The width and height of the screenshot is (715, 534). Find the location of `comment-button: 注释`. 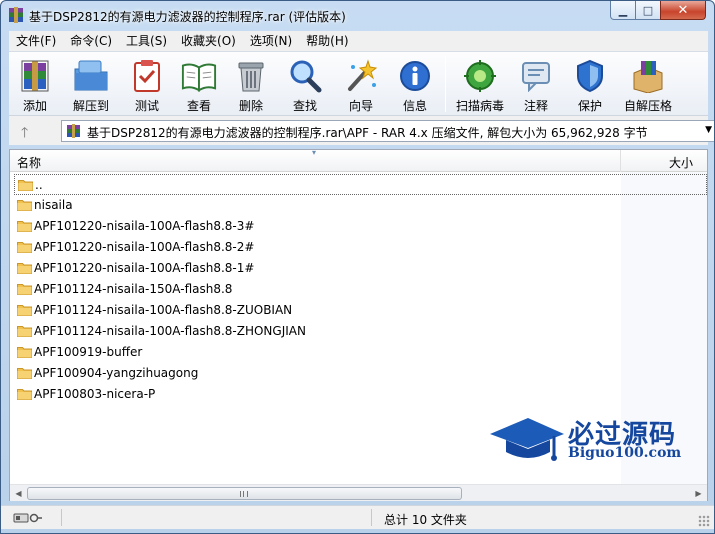

comment-button: 注释 is located at coordinates (536, 84).